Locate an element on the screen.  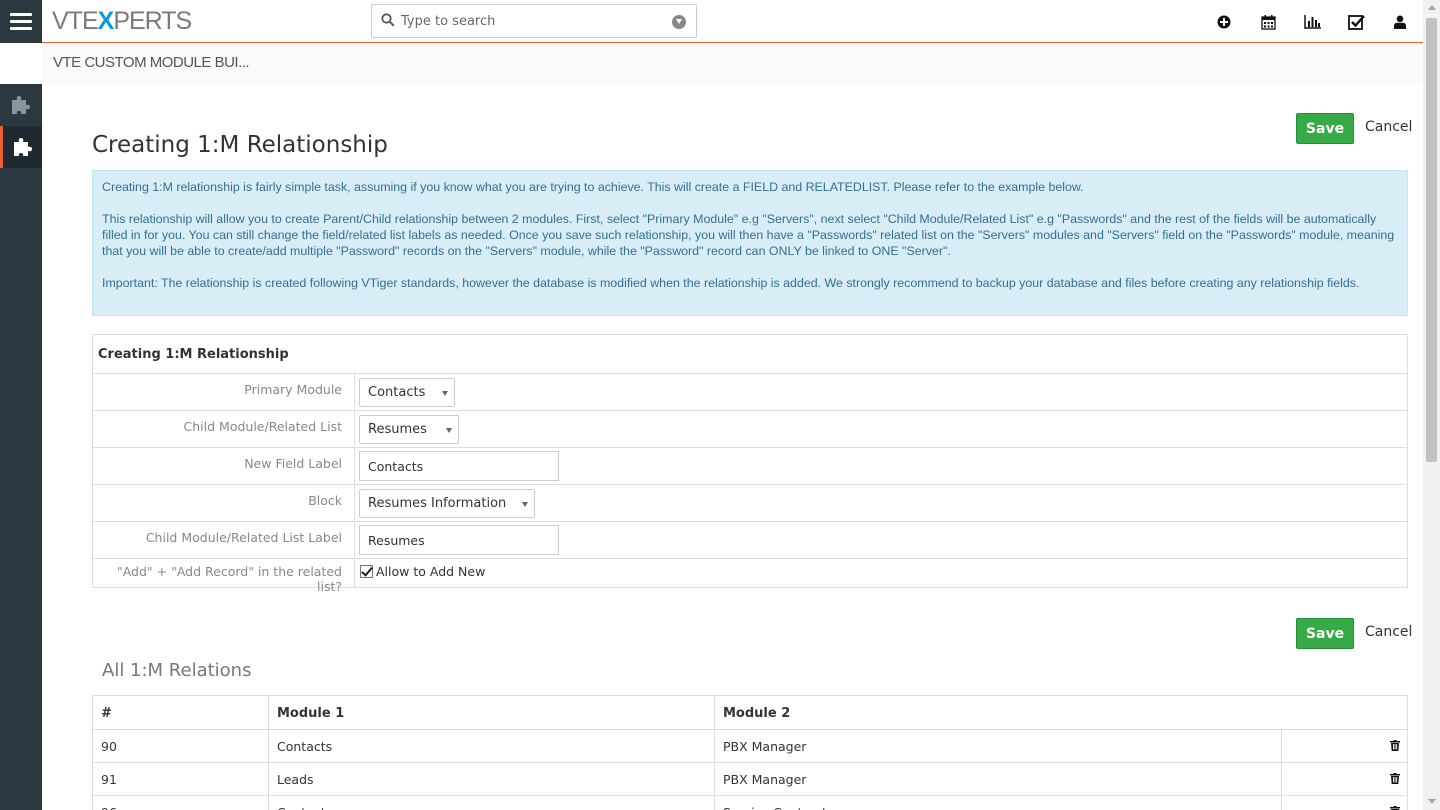
child-module-label: Child Module/Related List is located at coordinates (224, 429).